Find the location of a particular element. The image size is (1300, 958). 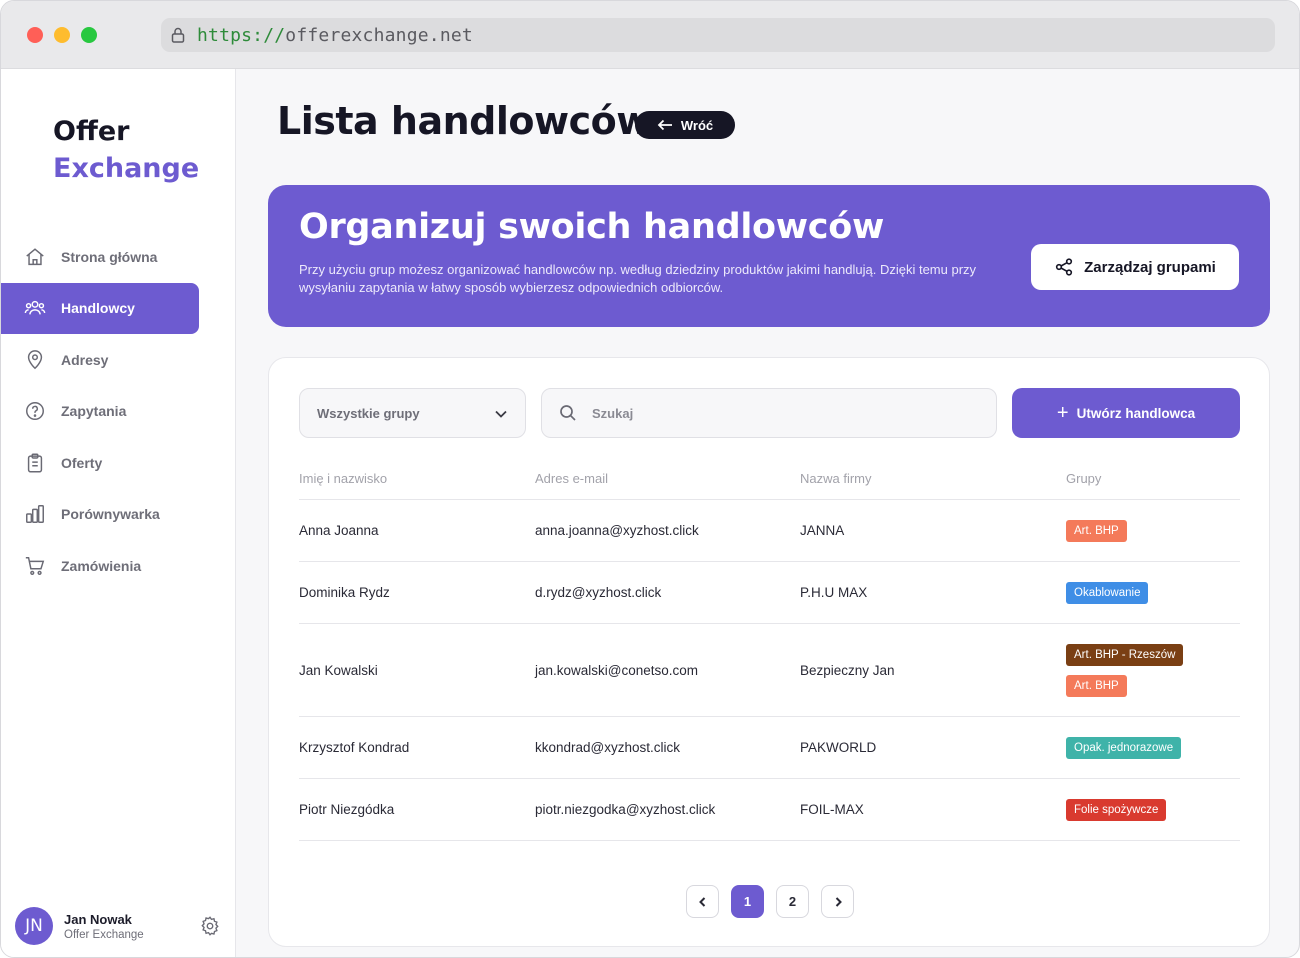

map-pin-icon is located at coordinates (35, 360).